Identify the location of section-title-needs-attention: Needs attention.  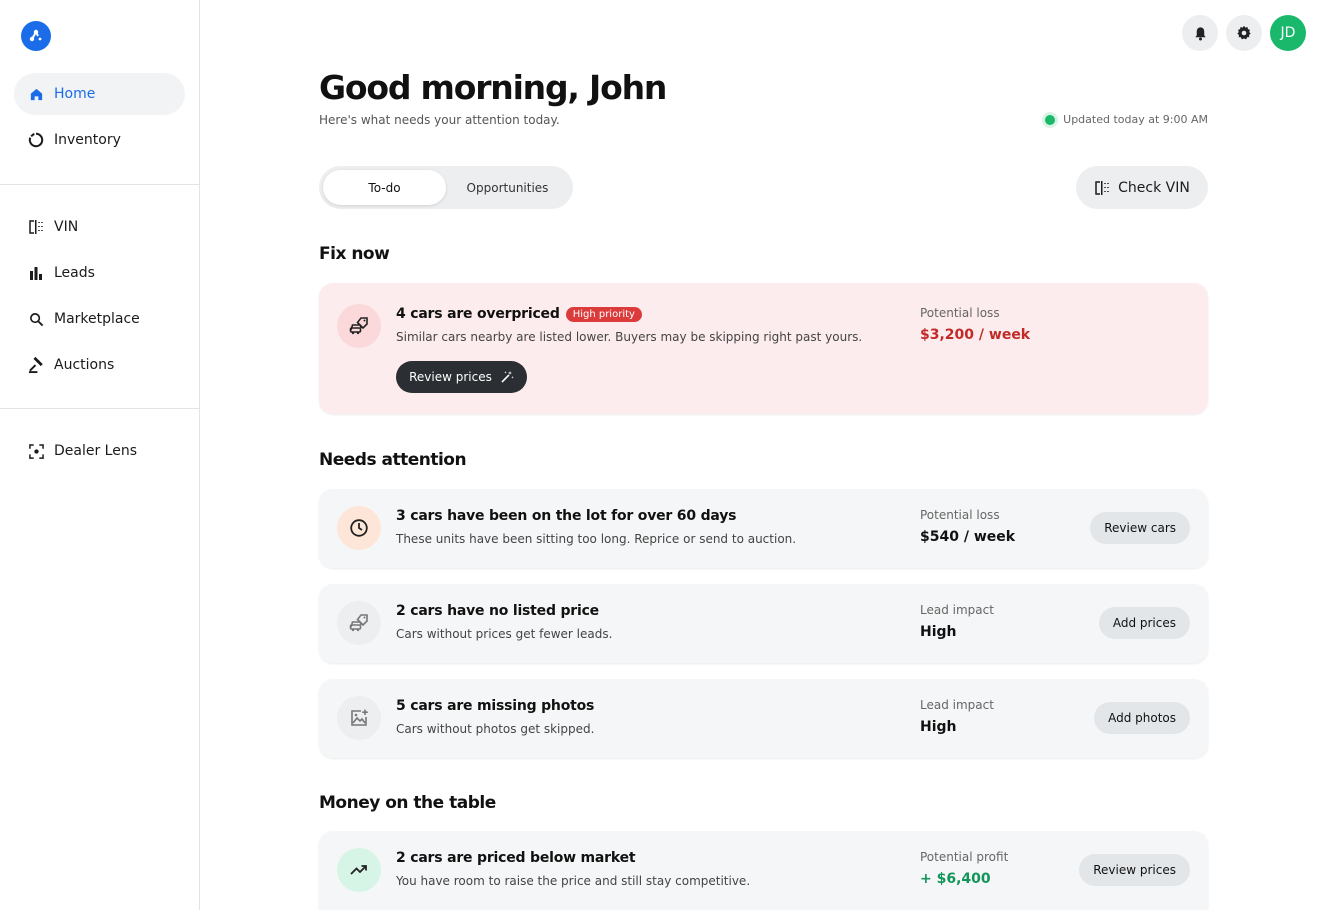
(393, 460).